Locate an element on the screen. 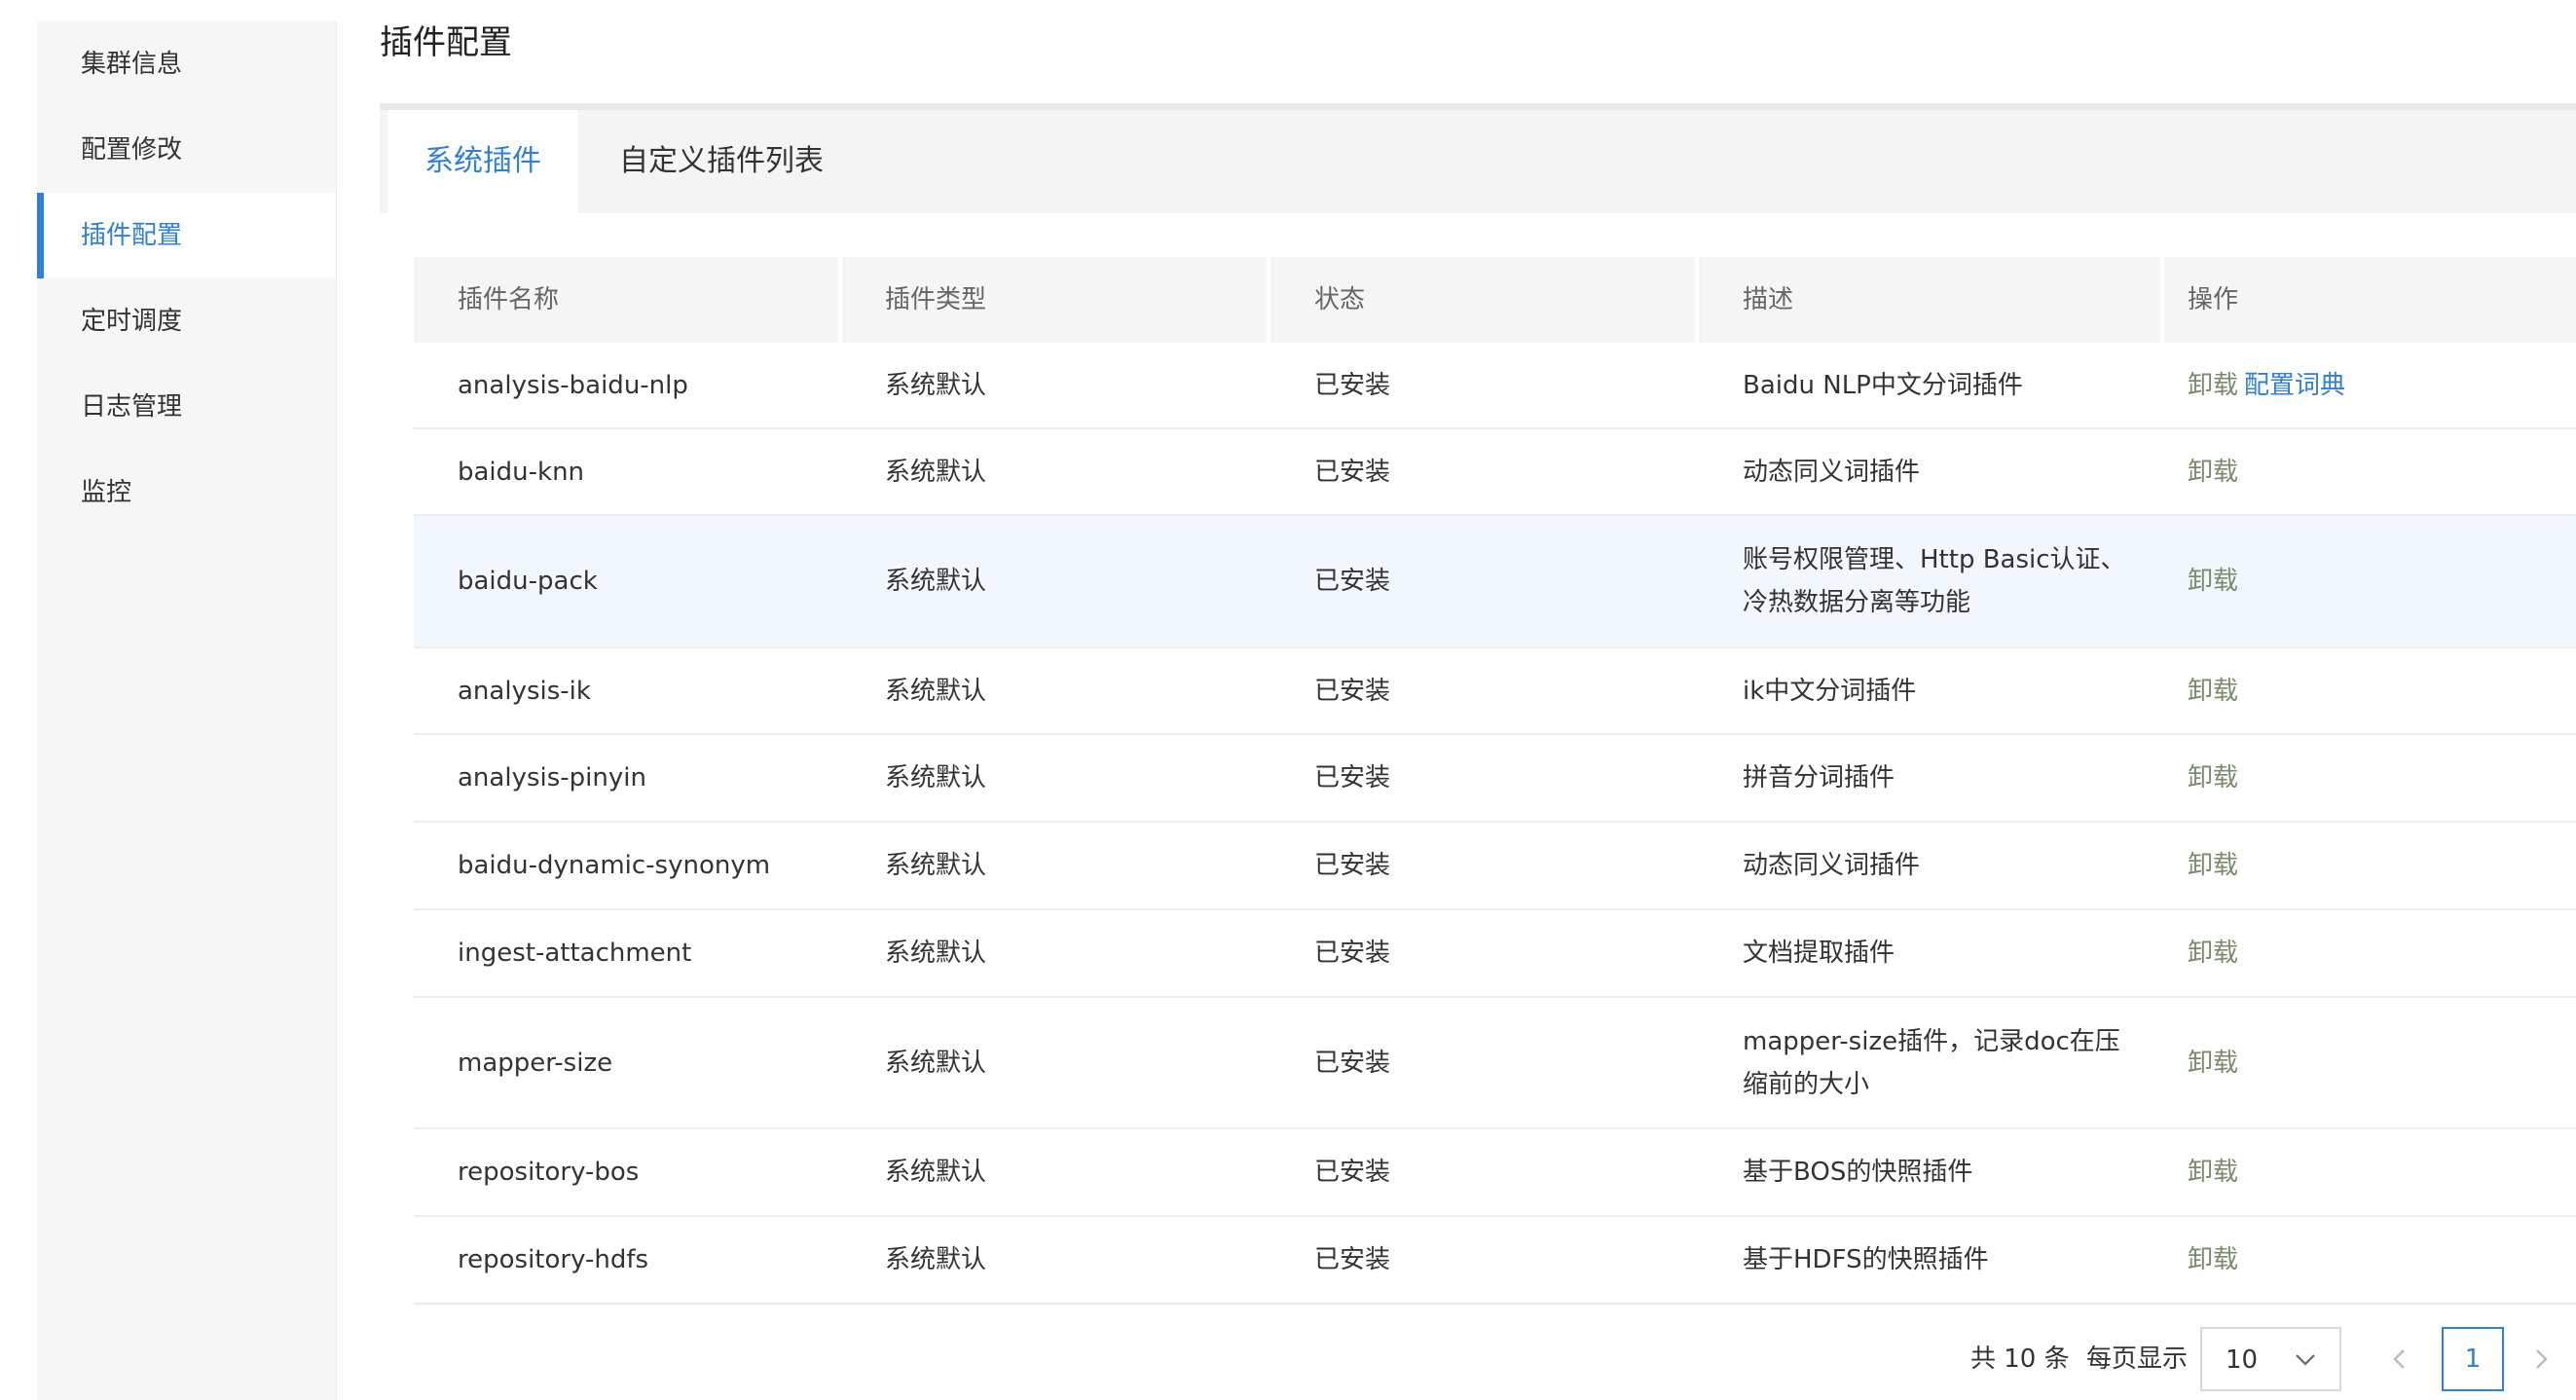 The height and width of the screenshot is (1400, 2576). column-header-type: 插件类型 is located at coordinates (1056, 300).